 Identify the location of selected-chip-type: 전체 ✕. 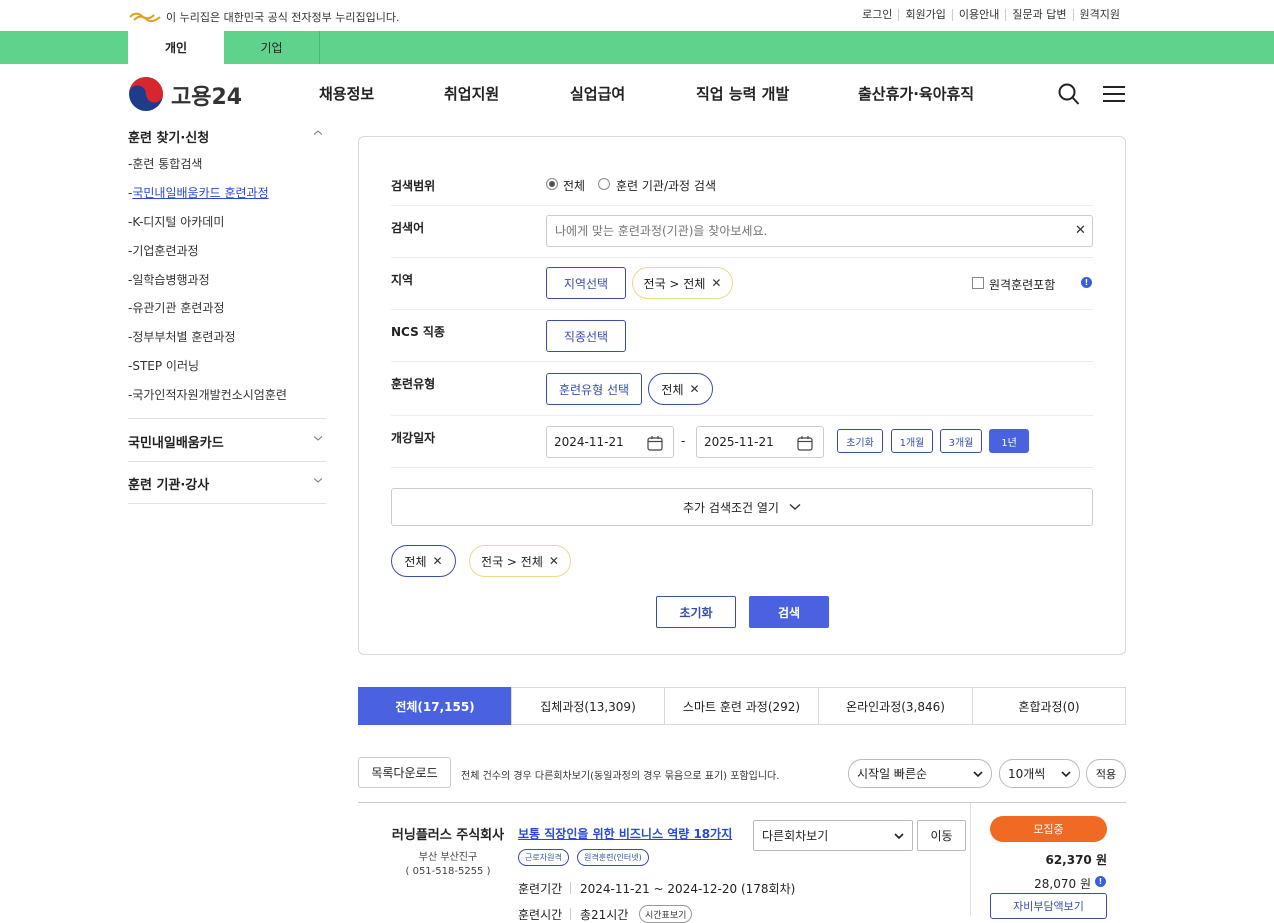
(423, 561).